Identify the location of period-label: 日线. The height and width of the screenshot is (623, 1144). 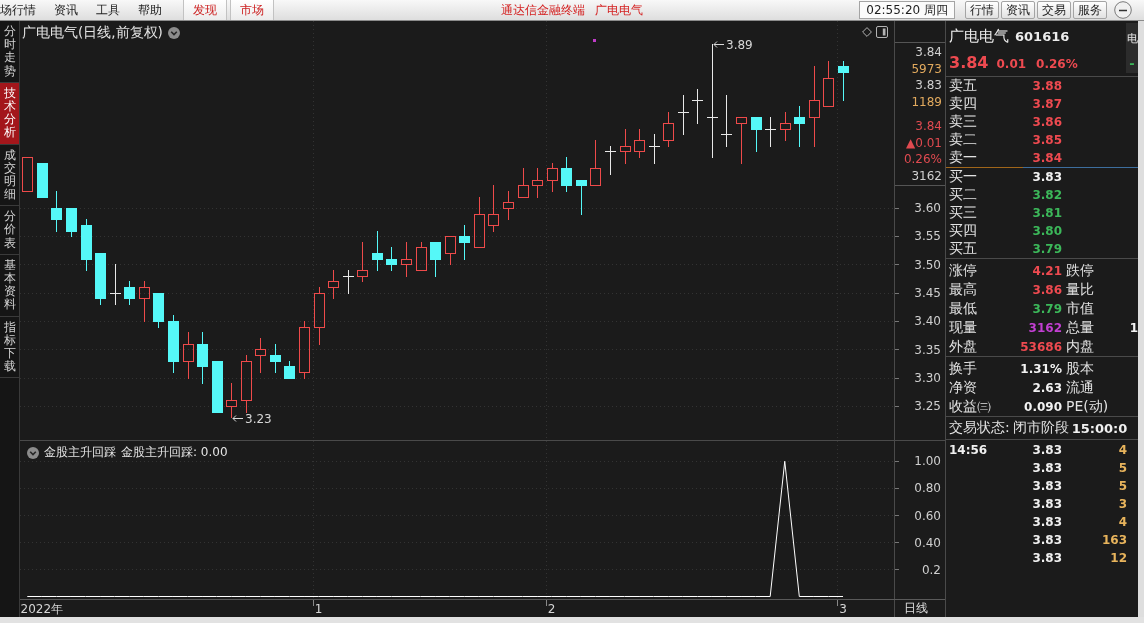
(916, 608).